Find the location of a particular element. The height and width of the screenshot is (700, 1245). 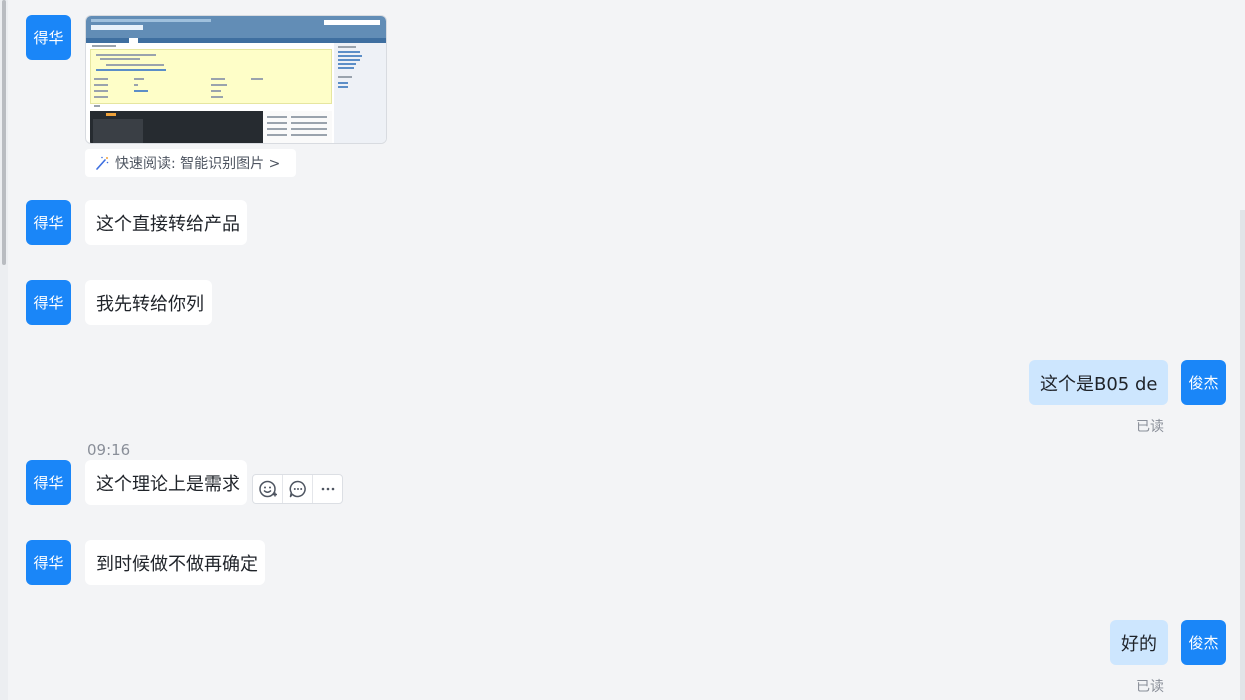

quick-read-label: 快速阅读: 智能识别图片 > is located at coordinates (198, 164).